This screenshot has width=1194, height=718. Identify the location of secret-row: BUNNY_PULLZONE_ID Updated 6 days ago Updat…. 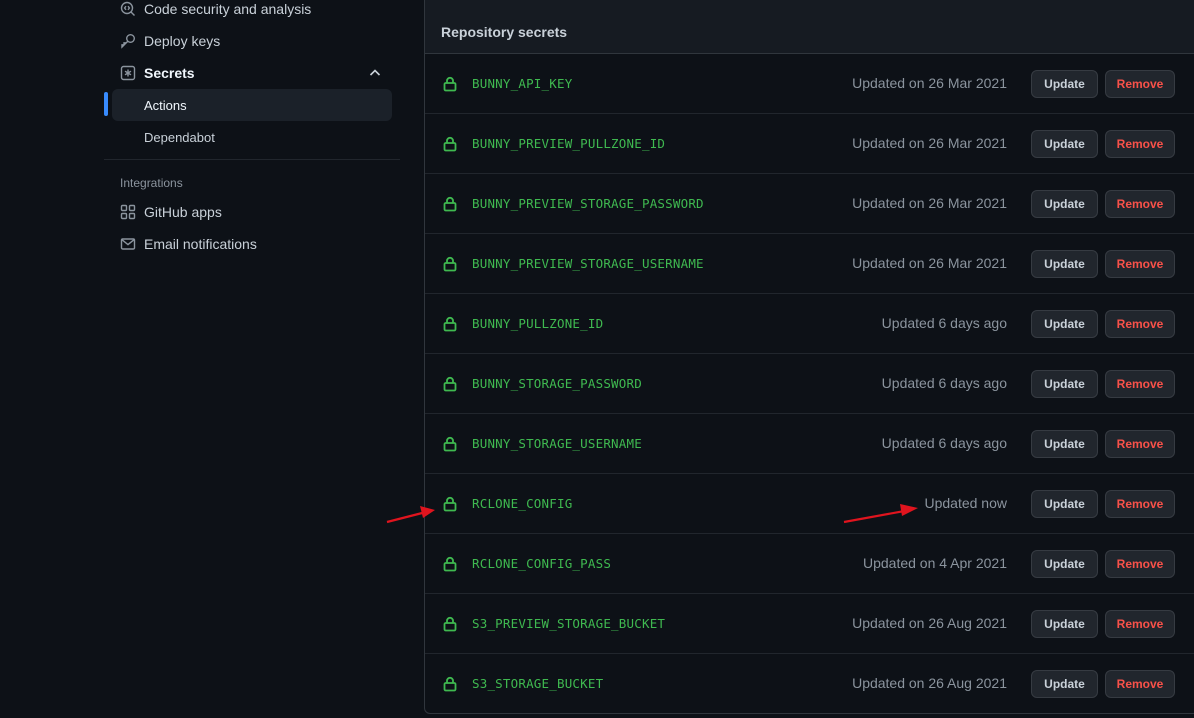
(809, 324).